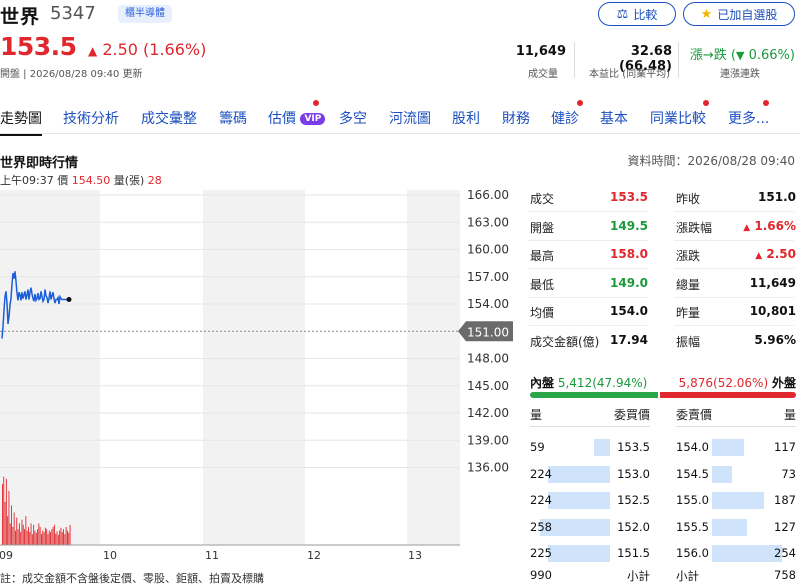  I want to click on stat-value: 17.94, so click(629, 340).